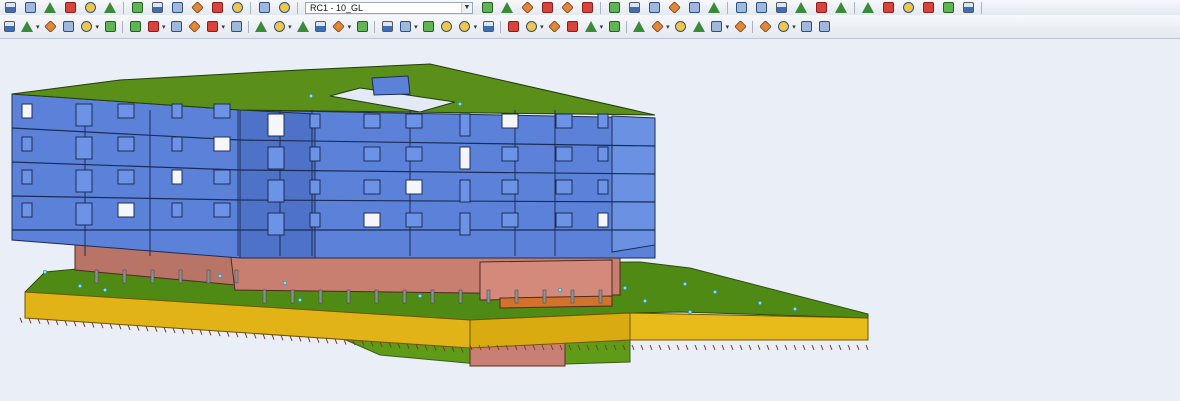  I want to click on info-icon, so click(781, 8).